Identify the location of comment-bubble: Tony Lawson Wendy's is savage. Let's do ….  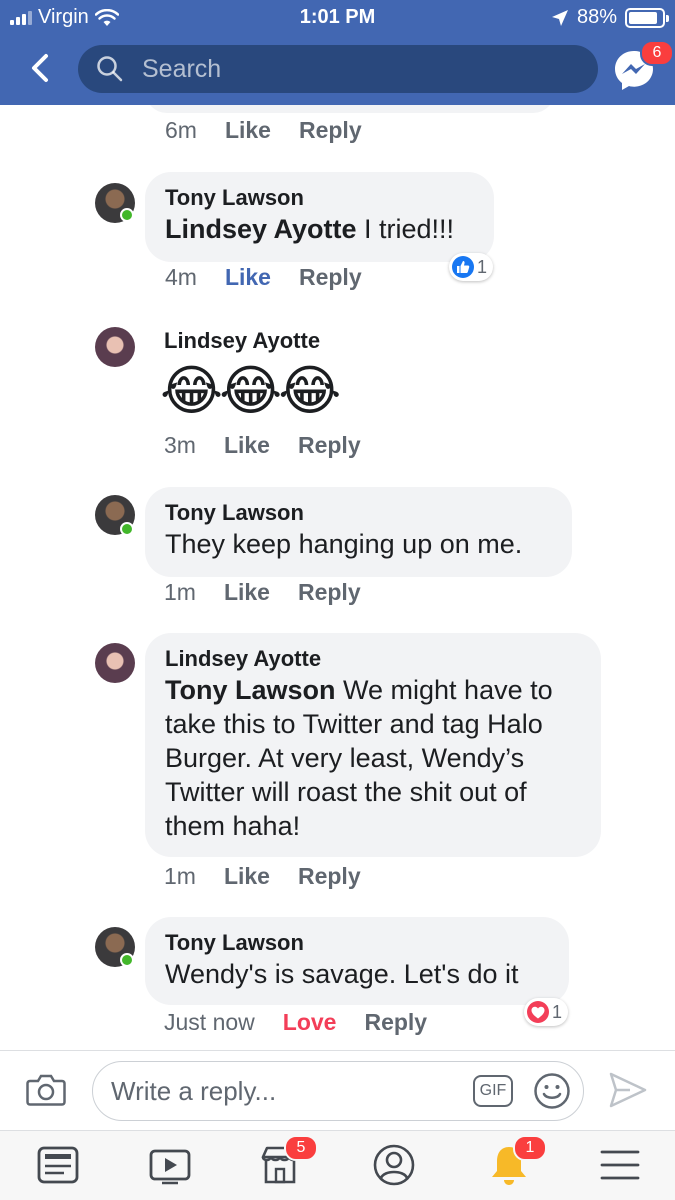
(357, 961).